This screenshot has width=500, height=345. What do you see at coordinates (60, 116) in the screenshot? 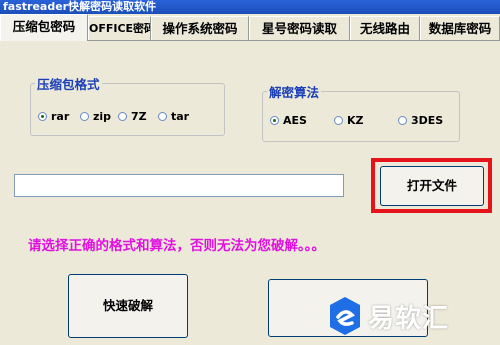
I see `radio-rar-label: rar` at bounding box center [60, 116].